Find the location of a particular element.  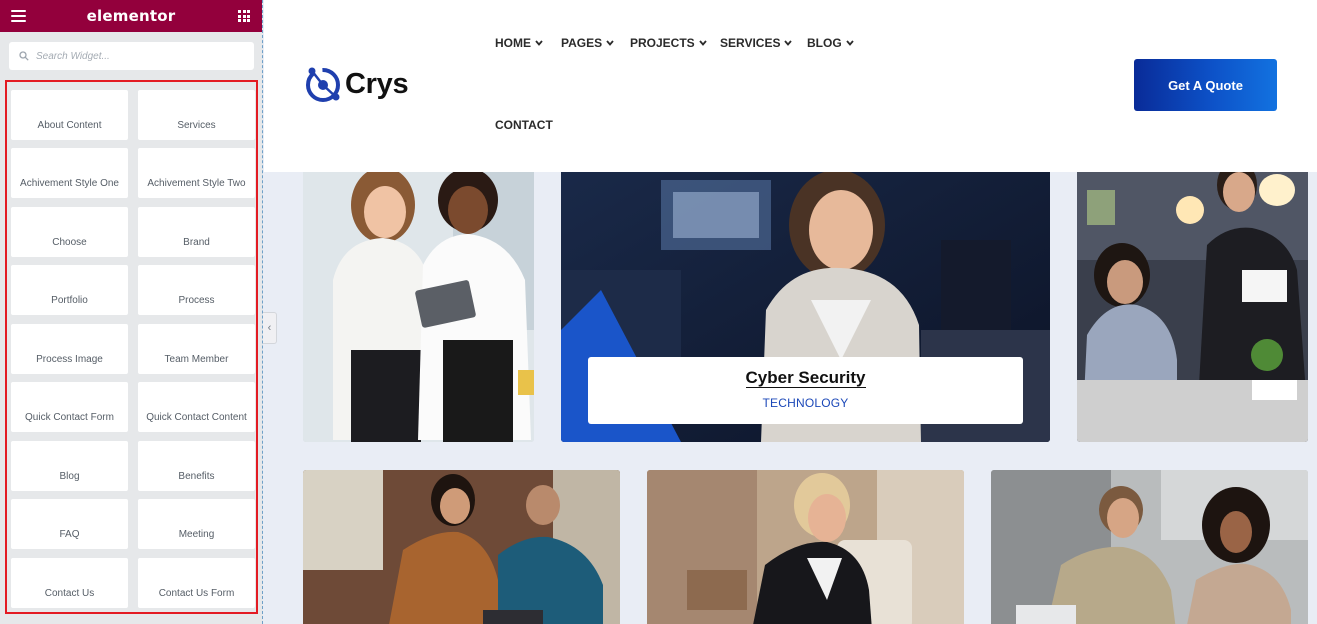

gallery-image-team-tablet is located at coordinates (418, 296).